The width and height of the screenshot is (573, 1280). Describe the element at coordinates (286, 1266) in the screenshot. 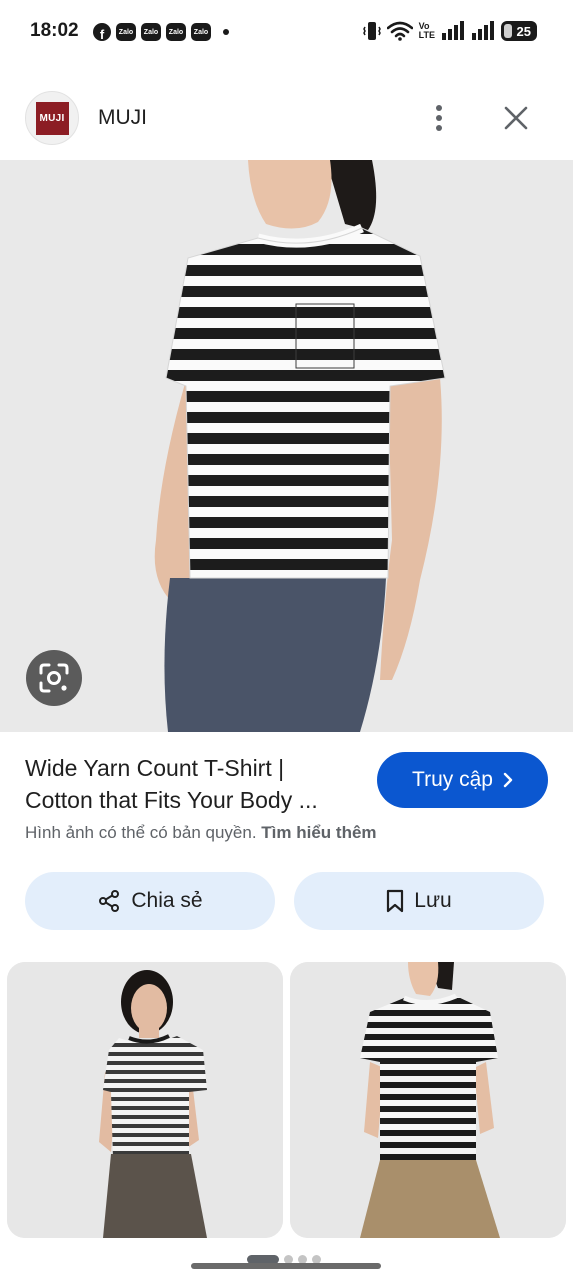

I see `home-indicator` at that location.